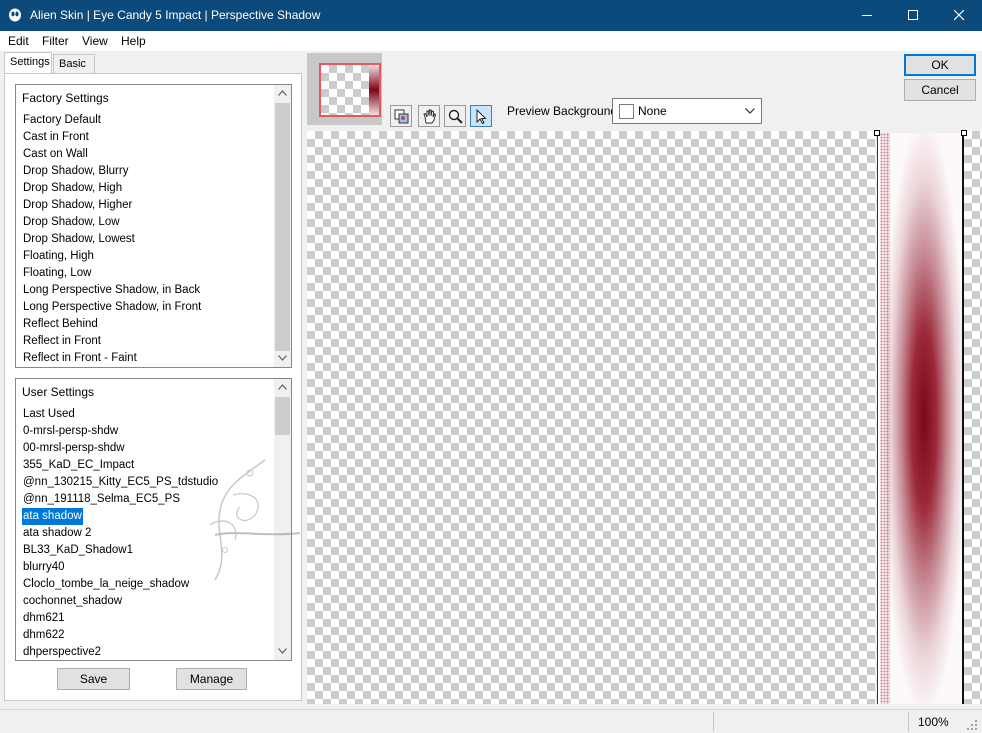  I want to click on list-item: Cloclo_tombe_la_neige_shadow, so click(120, 584).